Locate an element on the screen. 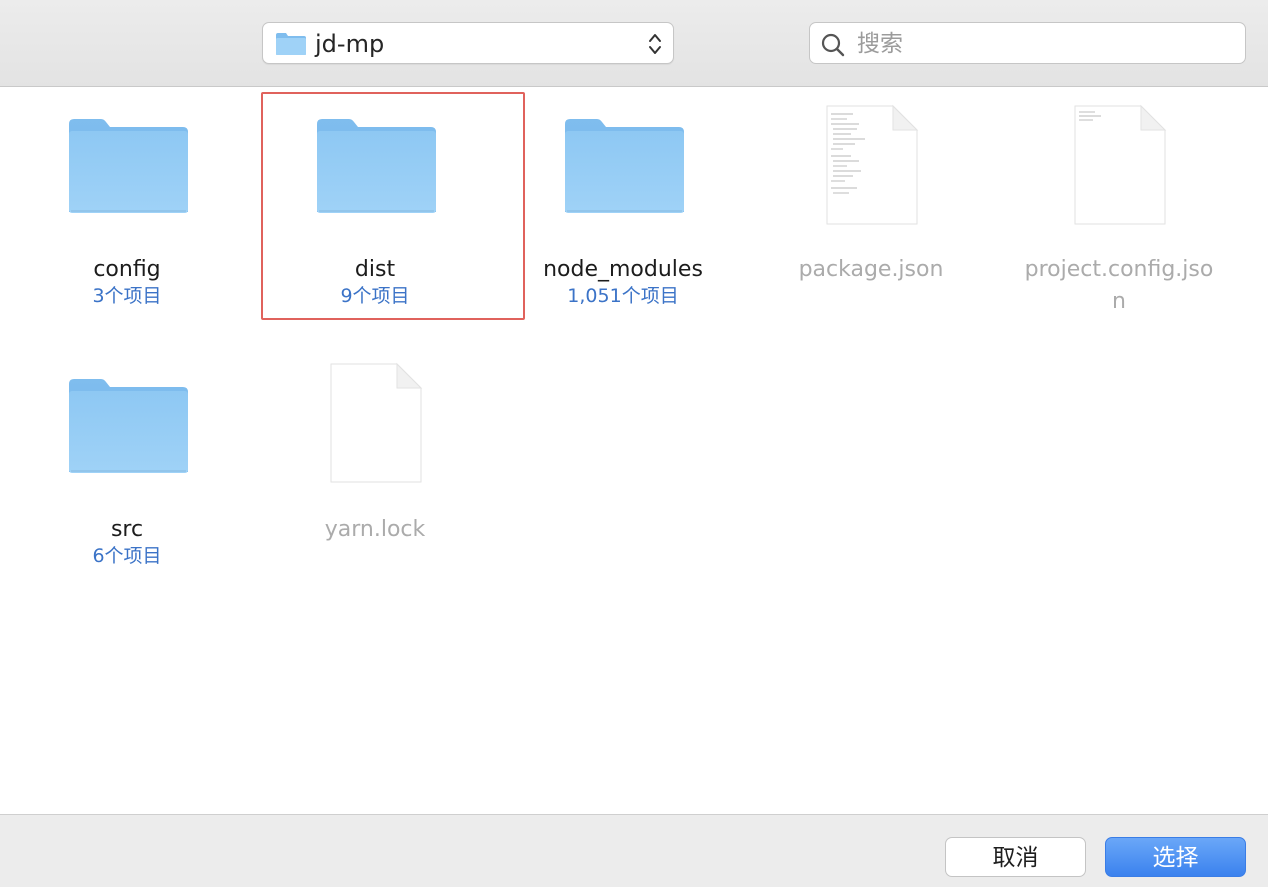 Image resolution: width=1268 pixels, height=887 pixels. file-item-package-json: package.json is located at coordinates (871, 205).